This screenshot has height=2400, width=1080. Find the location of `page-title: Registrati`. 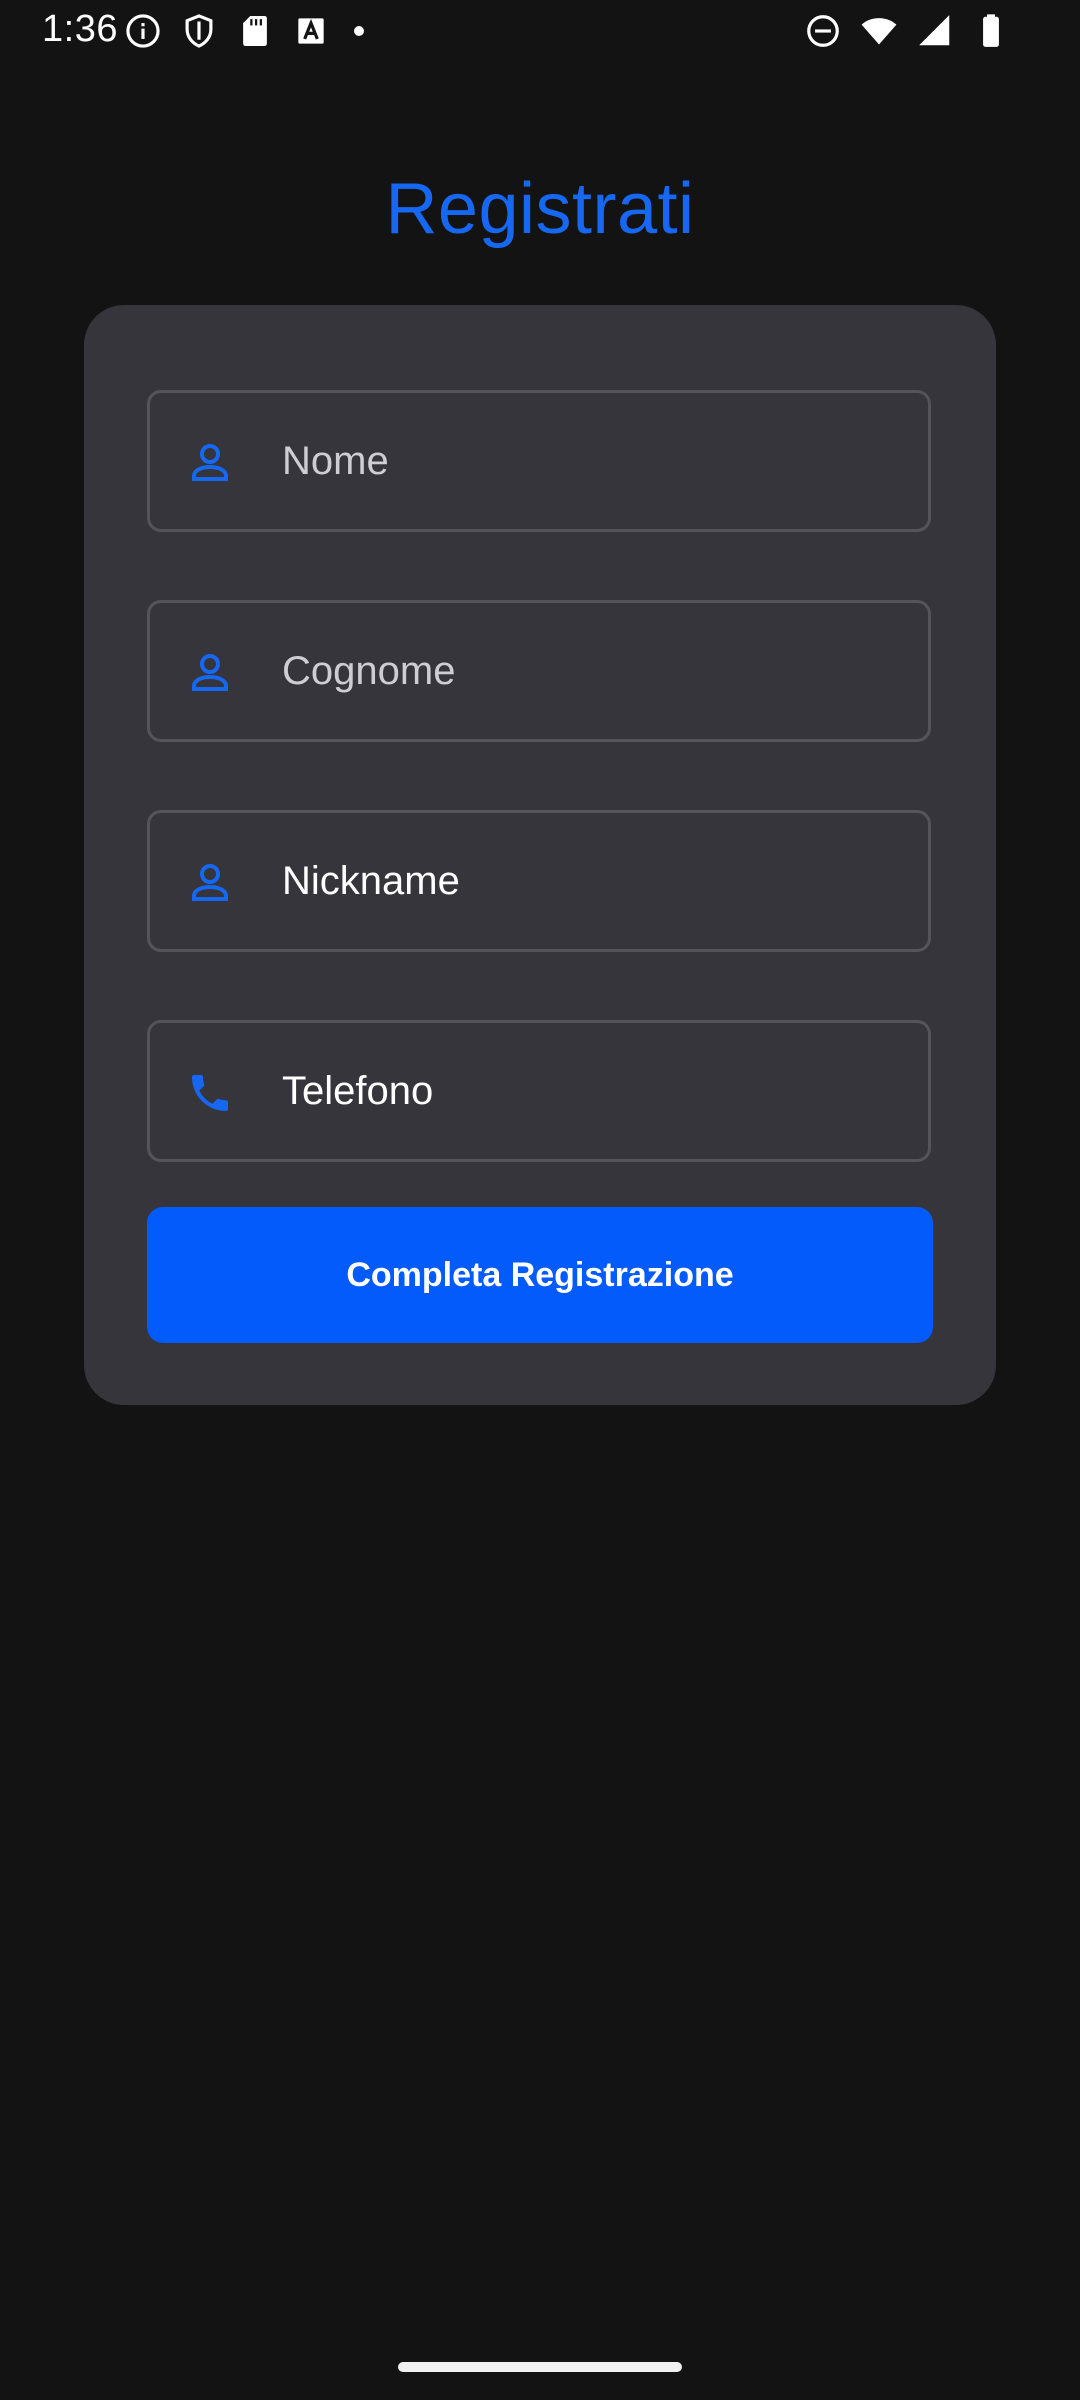

page-title: Registrati is located at coordinates (540, 209).